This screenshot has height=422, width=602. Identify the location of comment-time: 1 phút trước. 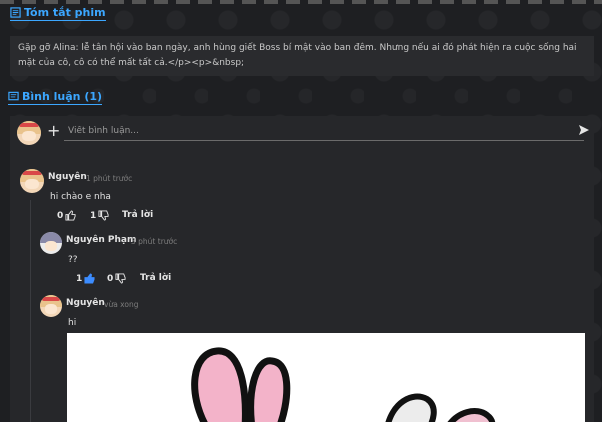
(109, 178).